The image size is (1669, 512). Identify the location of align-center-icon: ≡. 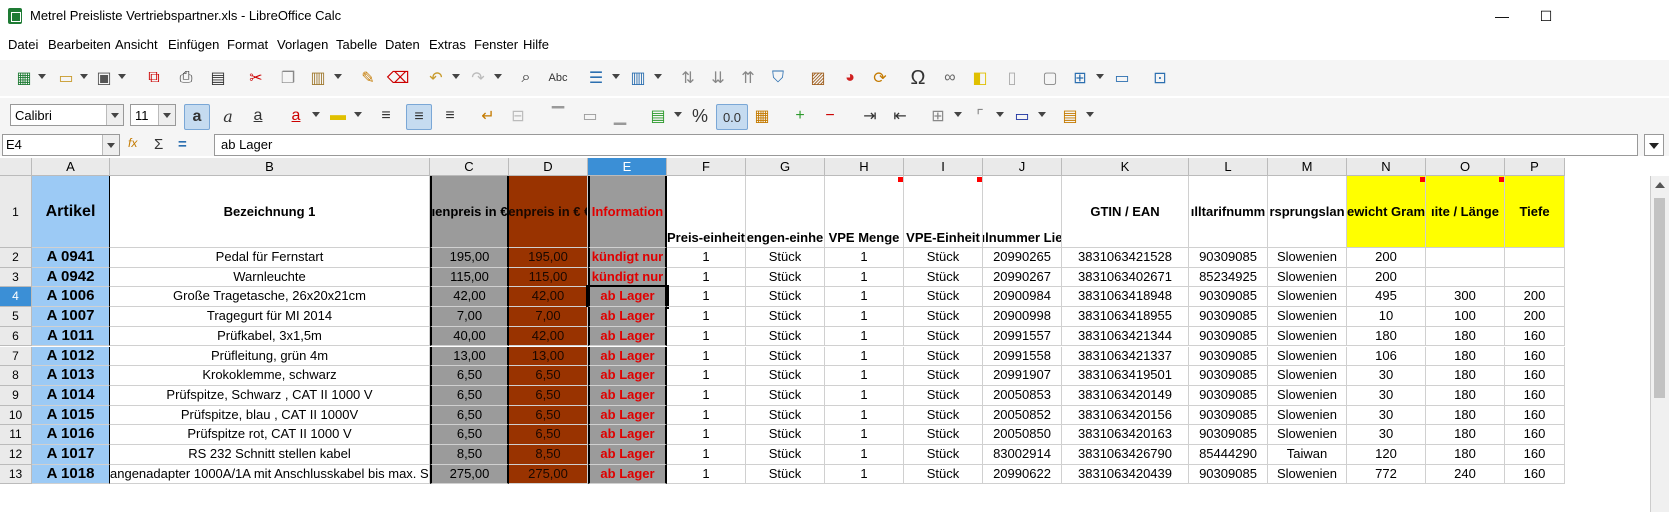
(419, 117).